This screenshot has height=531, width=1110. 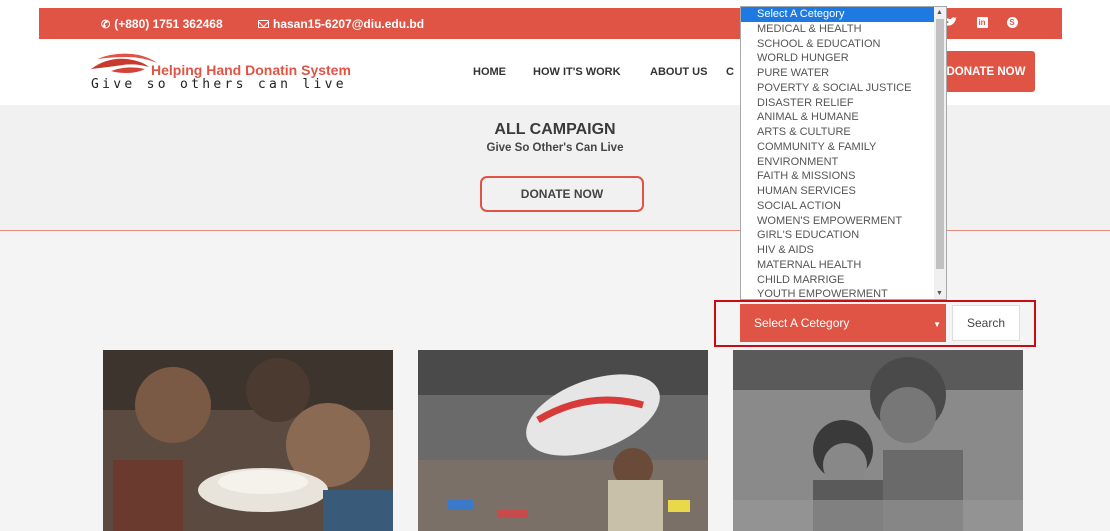 I want to click on skype-icon: S, so click(x=1012, y=22).